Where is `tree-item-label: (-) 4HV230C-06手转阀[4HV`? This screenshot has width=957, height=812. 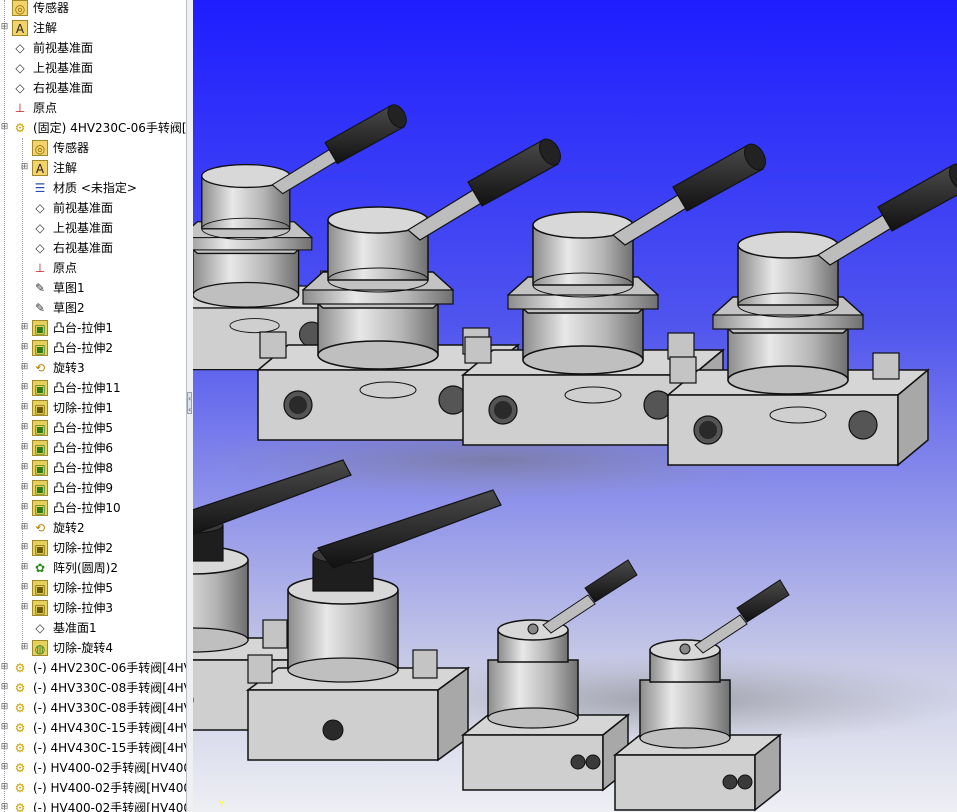
tree-item-label: (-) 4HV230C-06手转阀[4HV is located at coordinates (110, 668).